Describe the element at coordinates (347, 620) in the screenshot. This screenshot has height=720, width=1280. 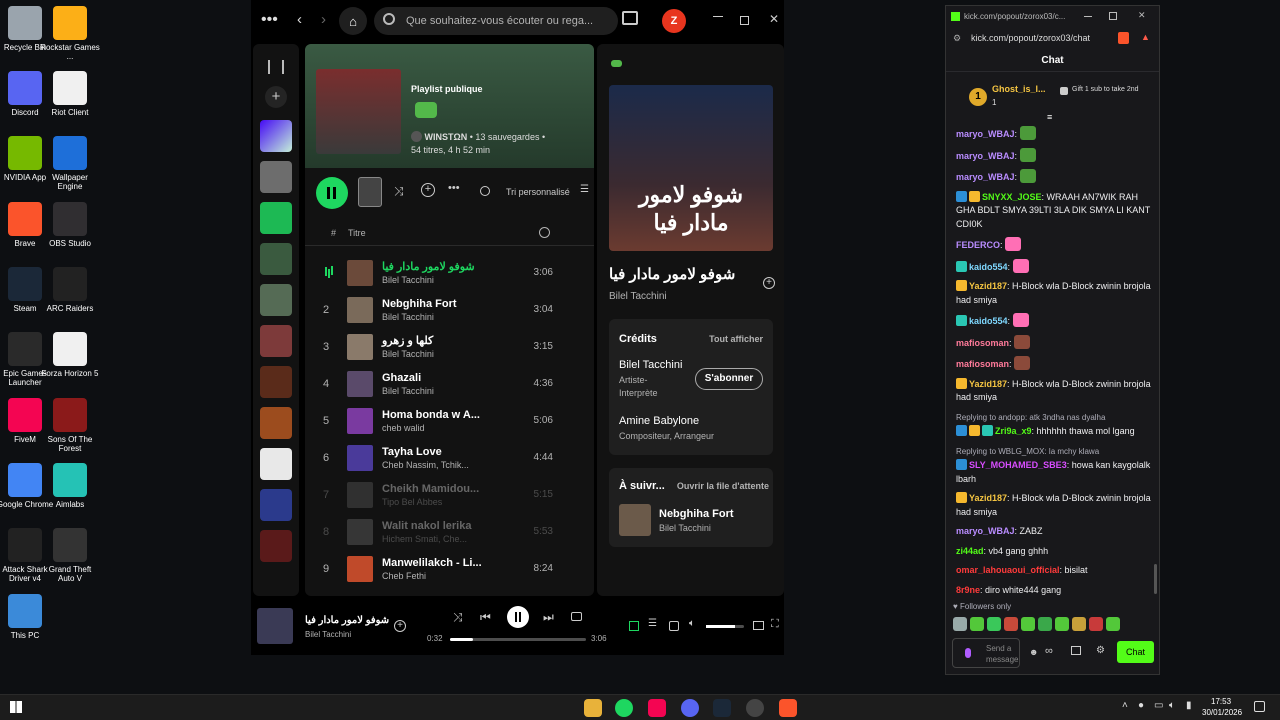
I see `player-title: شوفو لامور مادار فيا` at that location.